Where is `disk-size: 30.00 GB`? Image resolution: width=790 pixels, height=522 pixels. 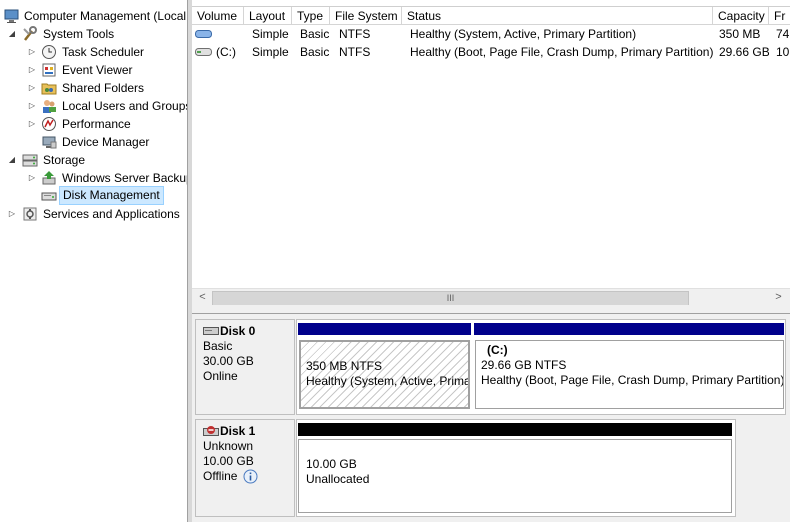 disk-size: 30.00 GB is located at coordinates (228, 361).